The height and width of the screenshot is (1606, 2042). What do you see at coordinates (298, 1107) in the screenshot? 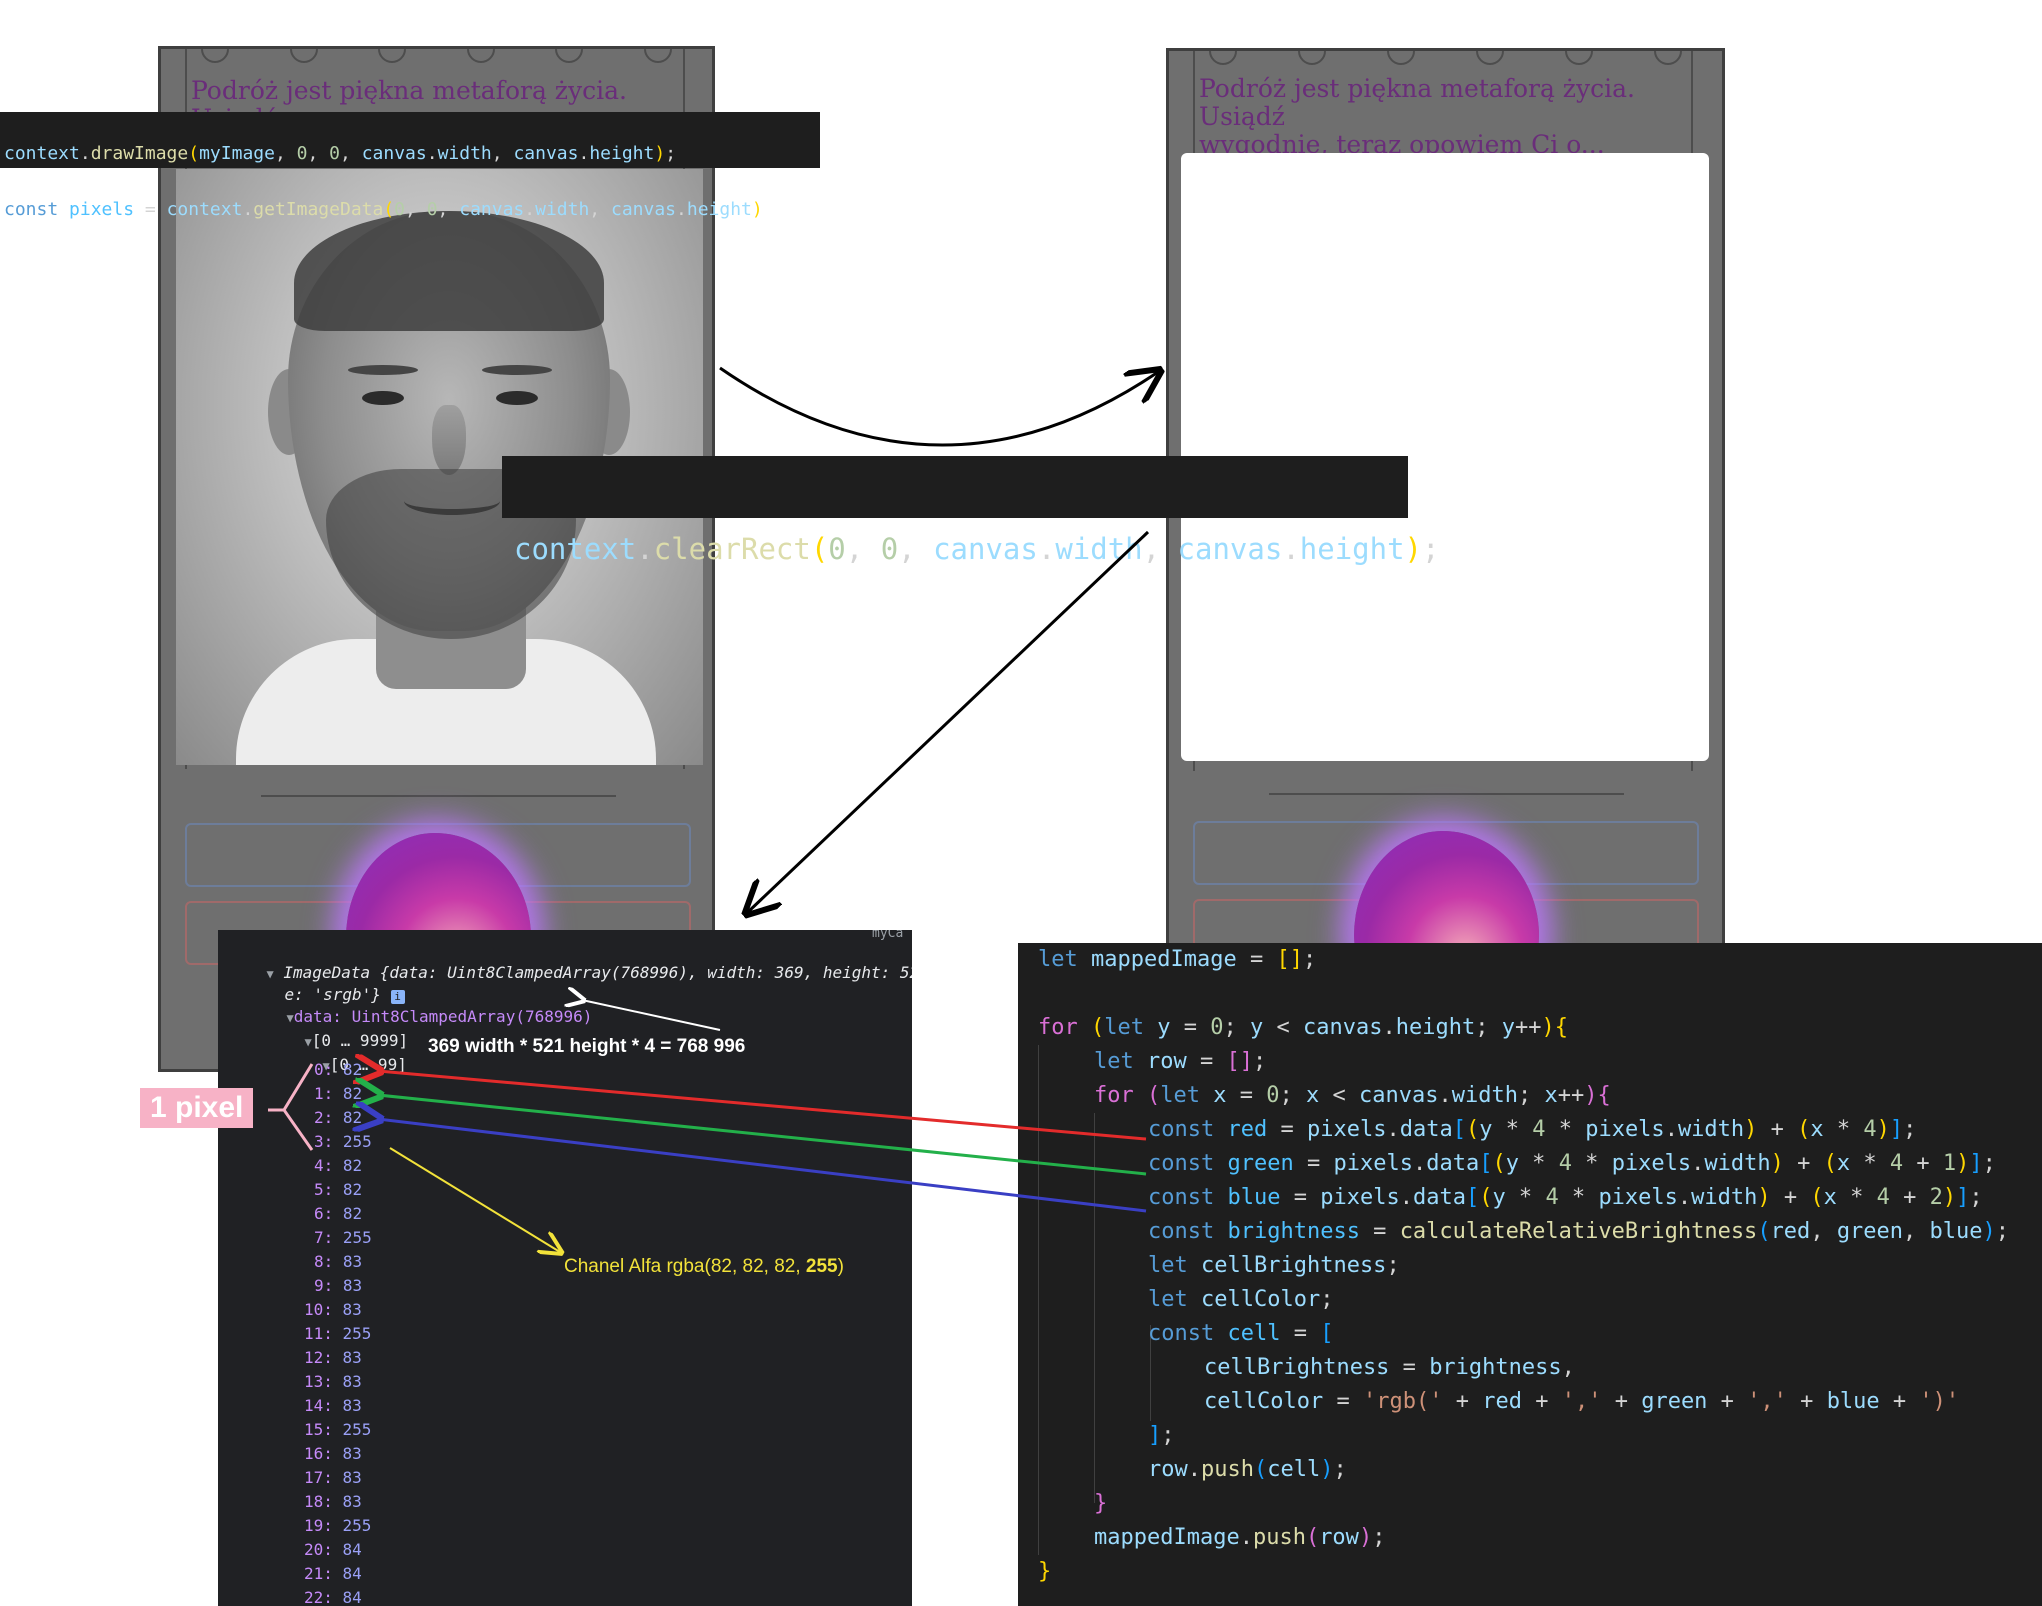
I see `pixel-bracket` at bounding box center [298, 1107].